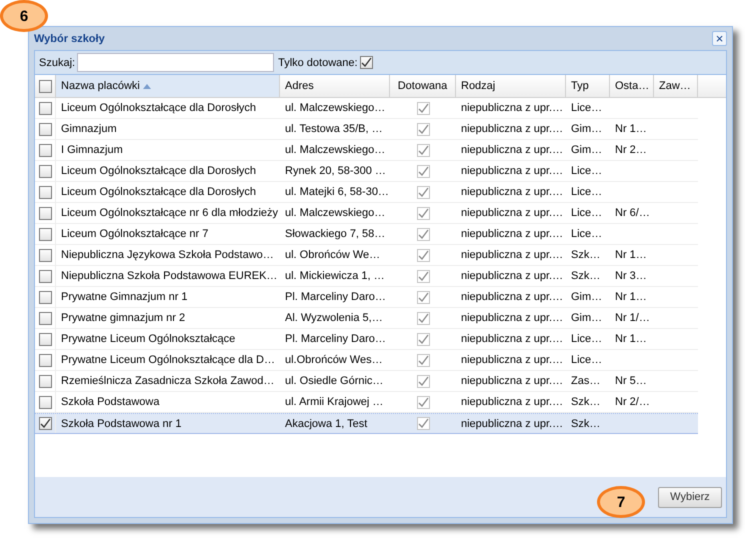 The image size is (745, 542). I want to click on column-header: Dotowana, so click(423, 86).